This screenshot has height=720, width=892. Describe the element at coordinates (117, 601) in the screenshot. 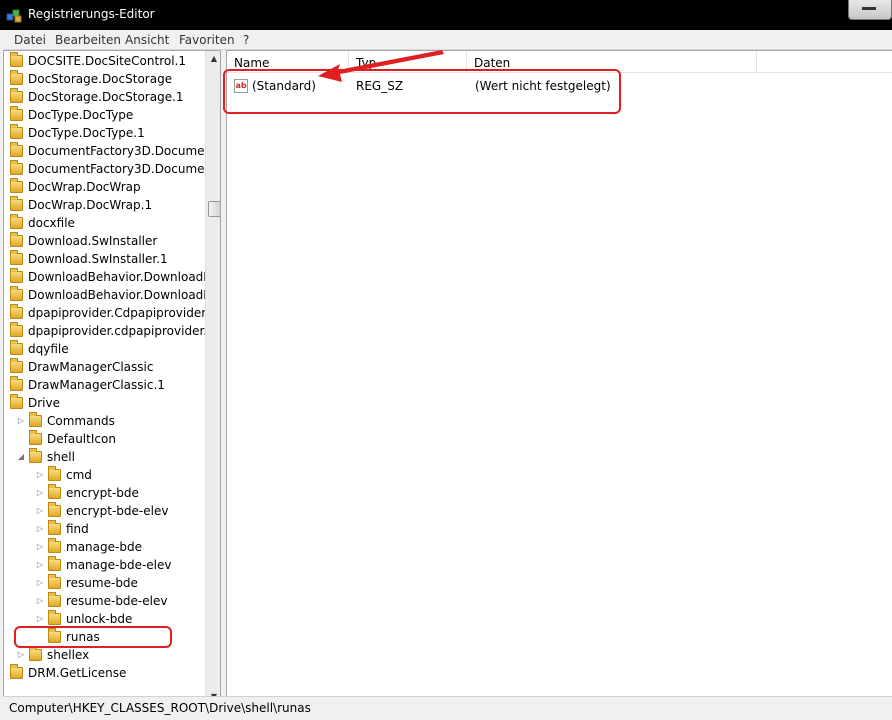

I see `tree-item-label: resume-bde-elev` at that location.